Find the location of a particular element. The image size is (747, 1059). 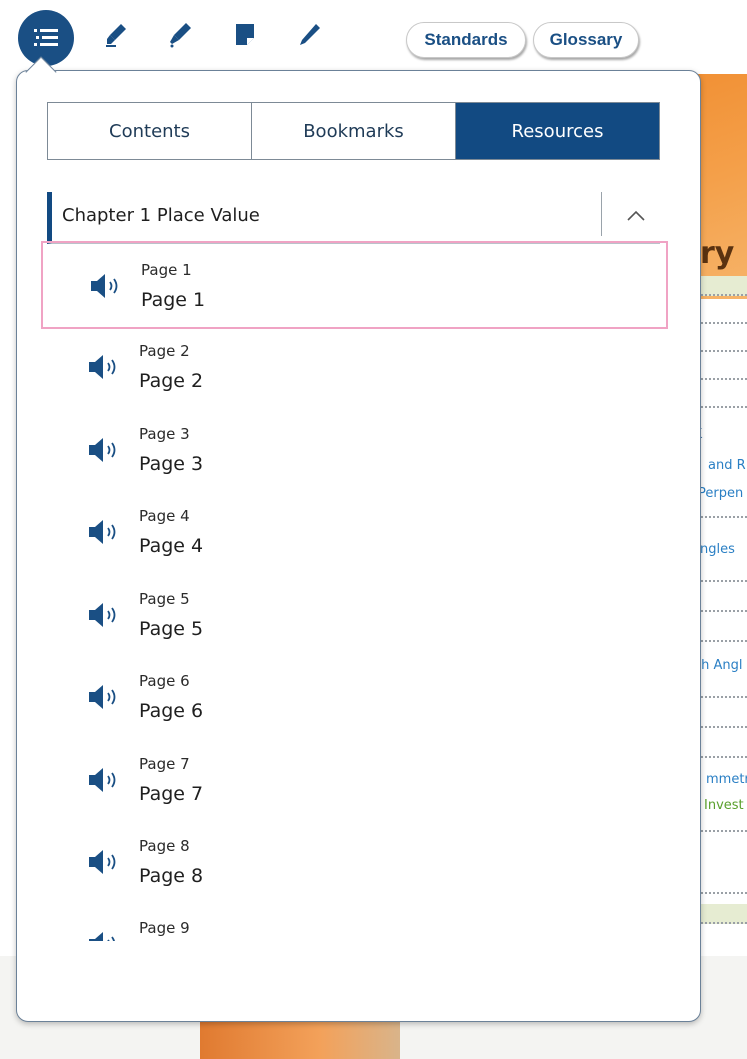

list-item: Page 5 Page 5 is located at coordinates (354, 616).